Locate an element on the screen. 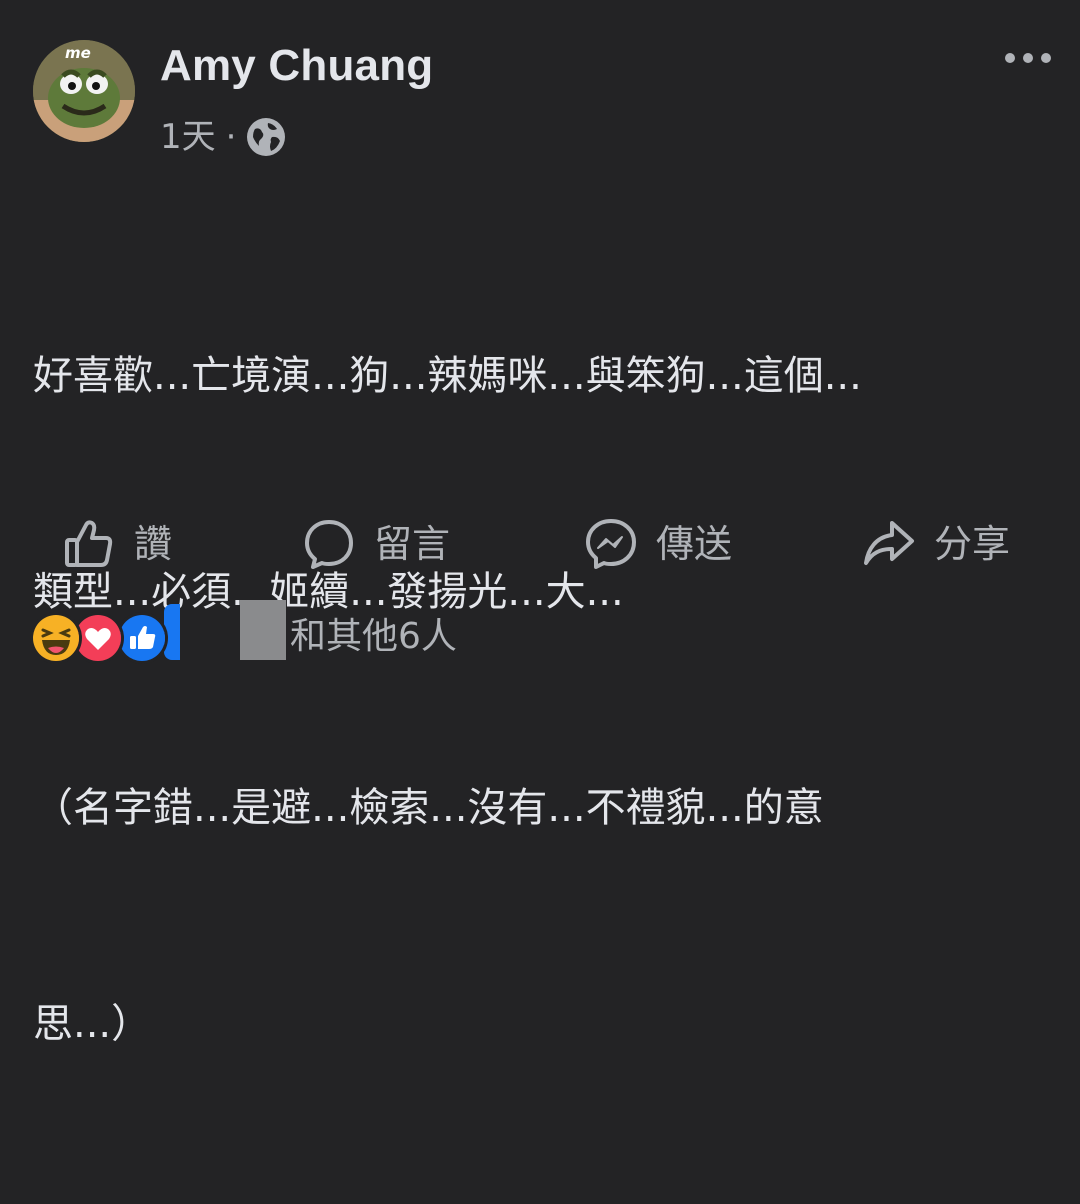  messenger-icon is located at coordinates (611, 544).